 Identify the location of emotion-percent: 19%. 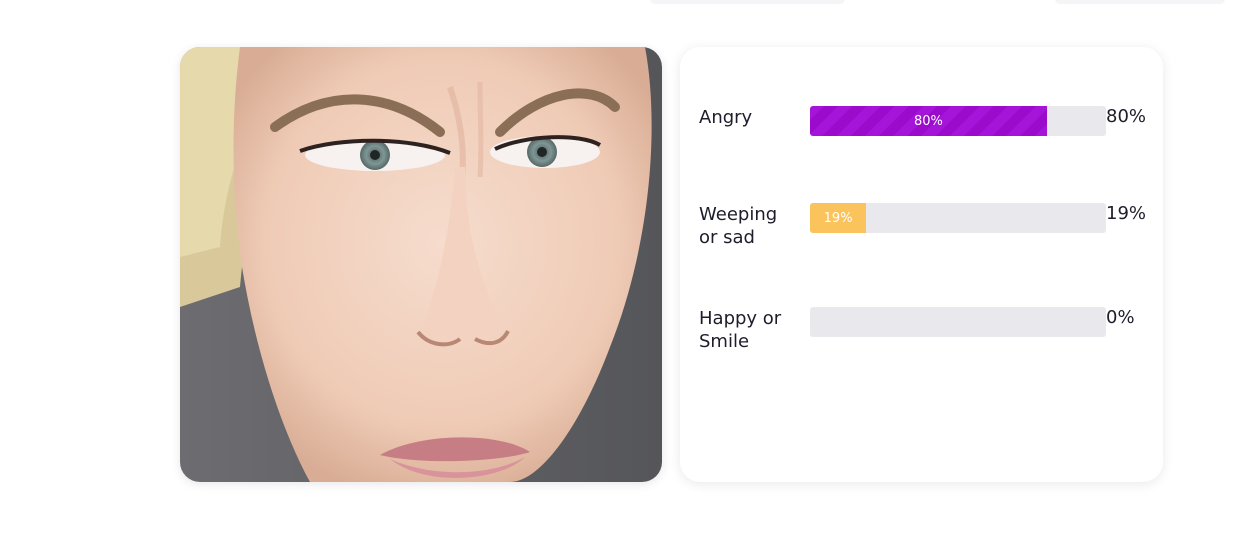
(1126, 213).